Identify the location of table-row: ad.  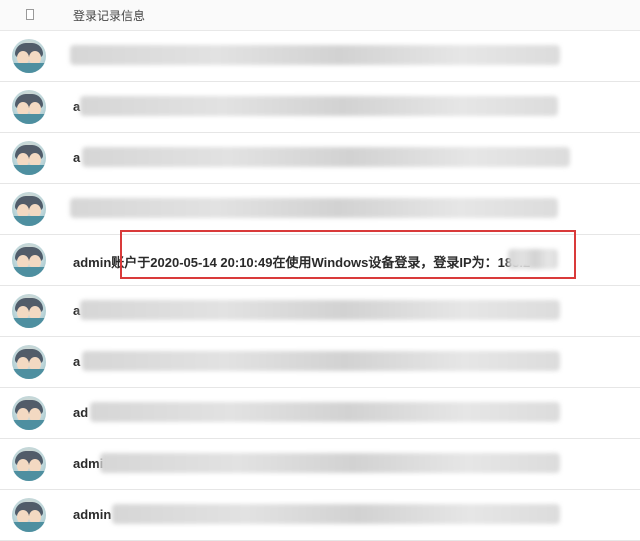
(320, 413).